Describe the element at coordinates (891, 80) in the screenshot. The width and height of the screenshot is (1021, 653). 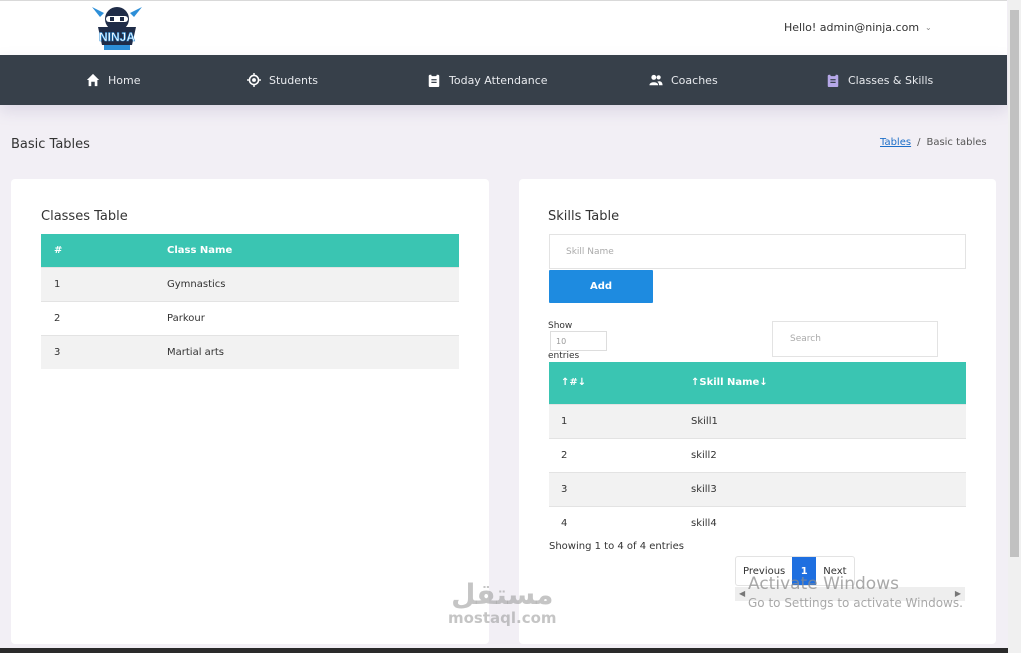
I see `nav-label-classes-skills: Classes & Skills` at that location.